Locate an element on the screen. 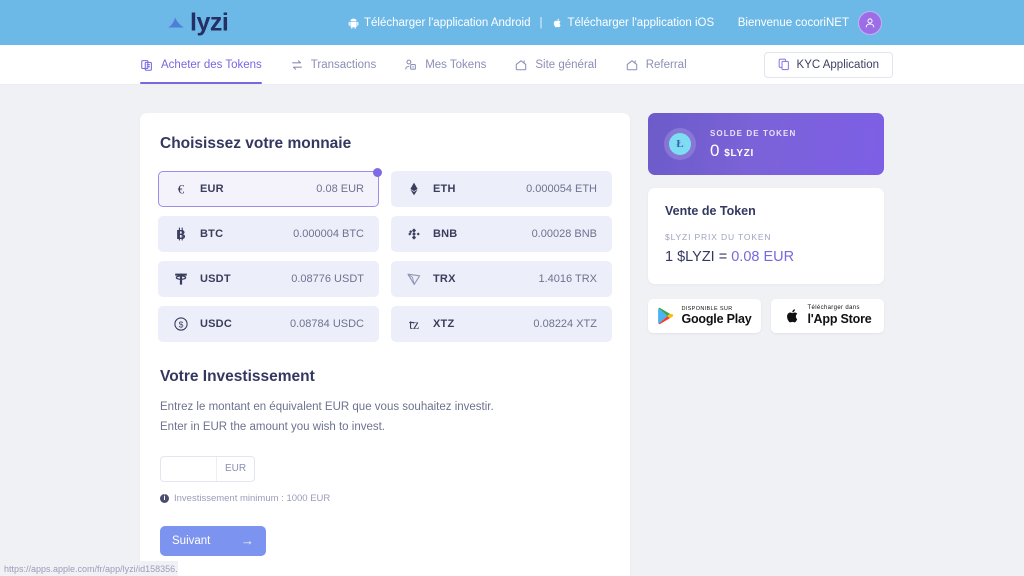 The width and height of the screenshot is (1024, 576). app-store-badge: Télécharger dans l'App Store is located at coordinates (827, 316).